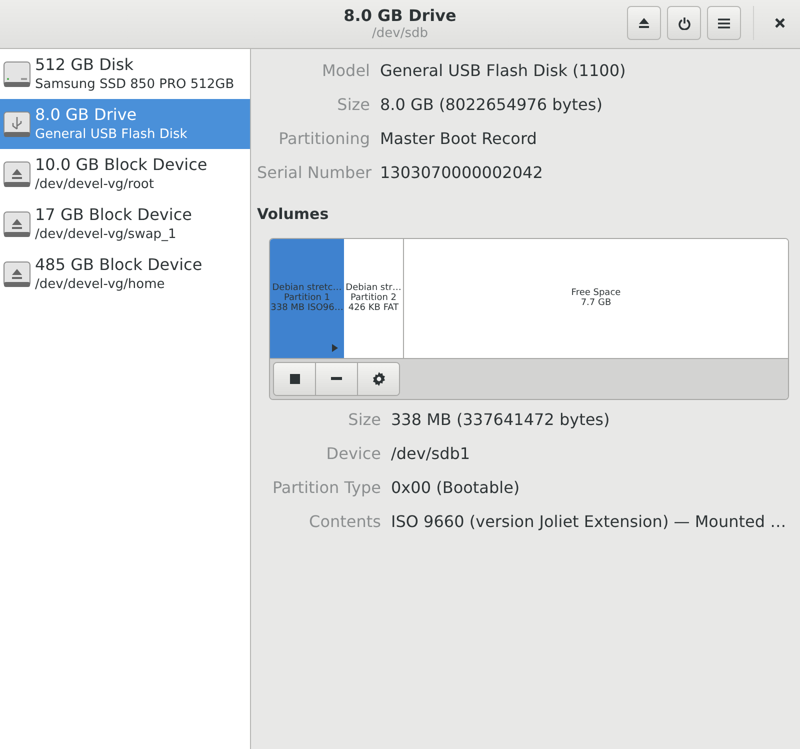 The width and height of the screenshot is (800, 749). I want to click on device-item: 10.0 GB Block Device /dev/devel-vg/root, so click(125, 174).